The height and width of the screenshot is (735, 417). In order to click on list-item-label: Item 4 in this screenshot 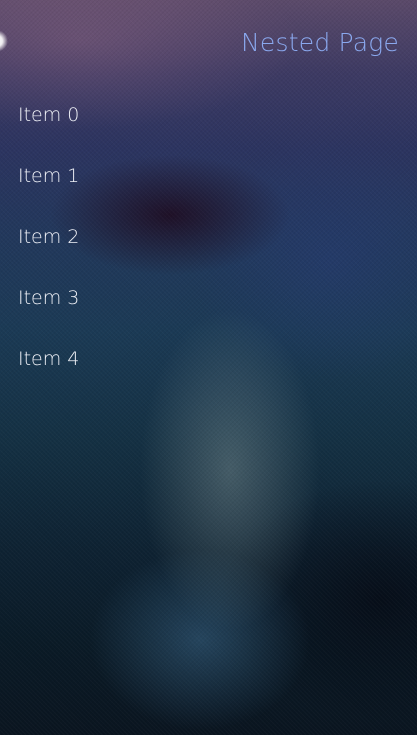, I will do `click(49, 358)`.